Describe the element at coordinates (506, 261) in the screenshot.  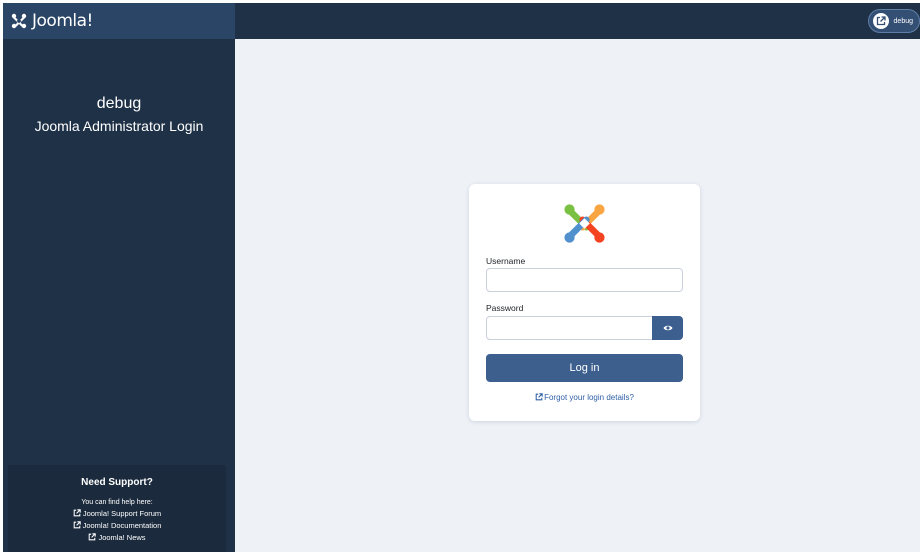
I see `username-label: Username` at that location.